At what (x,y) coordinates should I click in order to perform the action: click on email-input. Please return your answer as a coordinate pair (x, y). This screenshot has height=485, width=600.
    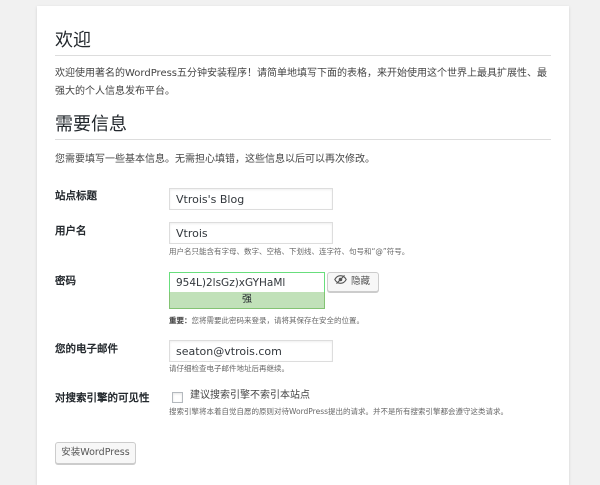
    Looking at the image, I should click on (251, 351).